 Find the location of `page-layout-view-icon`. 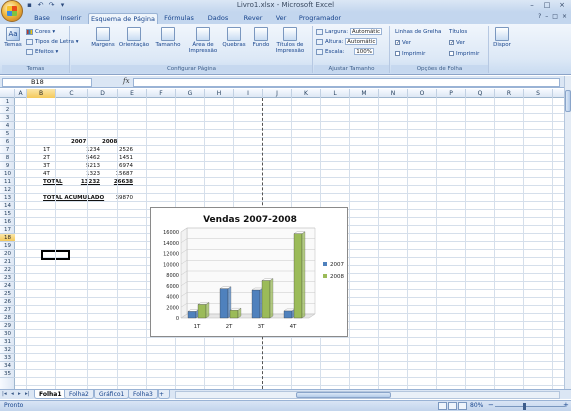

page-layout-view-icon is located at coordinates (452, 406).